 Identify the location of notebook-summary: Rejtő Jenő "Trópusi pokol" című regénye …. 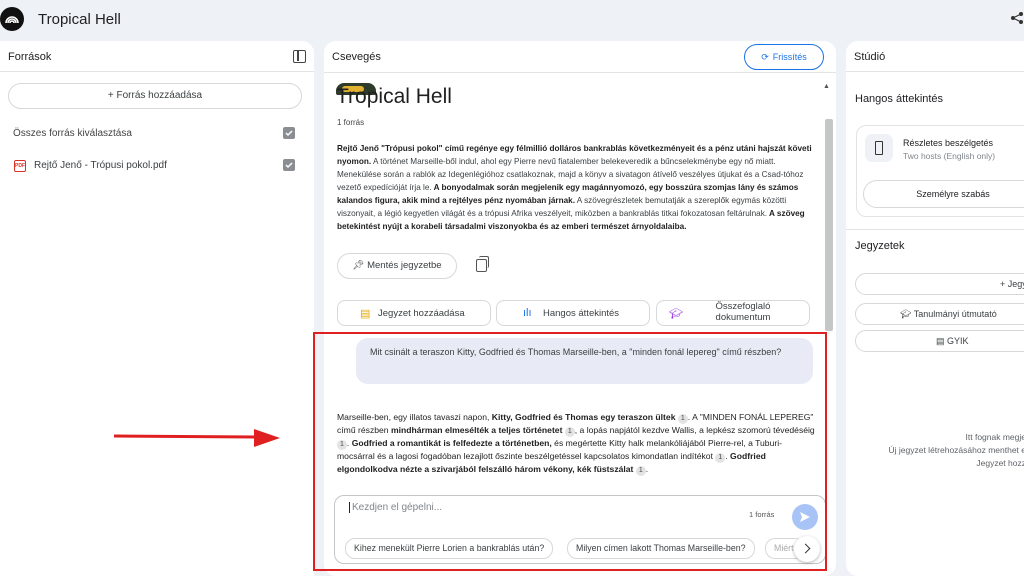
(576, 187).